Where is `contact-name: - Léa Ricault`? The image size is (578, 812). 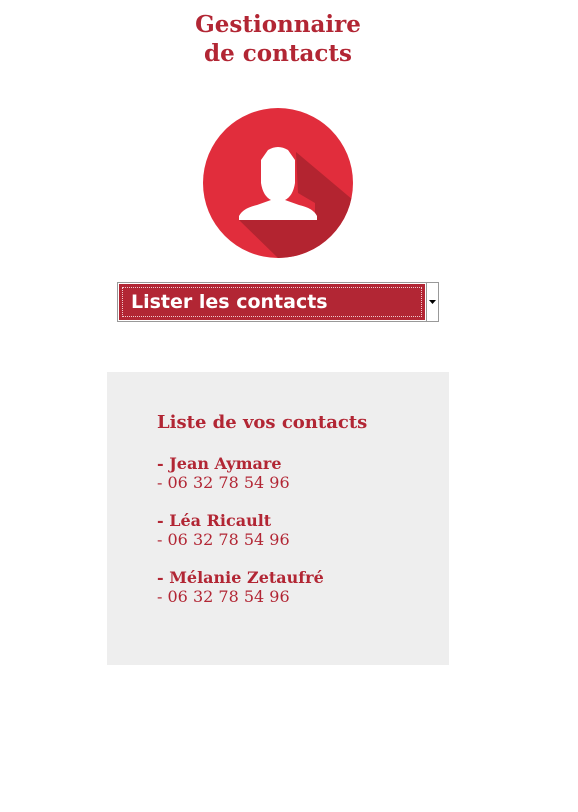
contact-name: - Léa Ricault is located at coordinates (214, 520).